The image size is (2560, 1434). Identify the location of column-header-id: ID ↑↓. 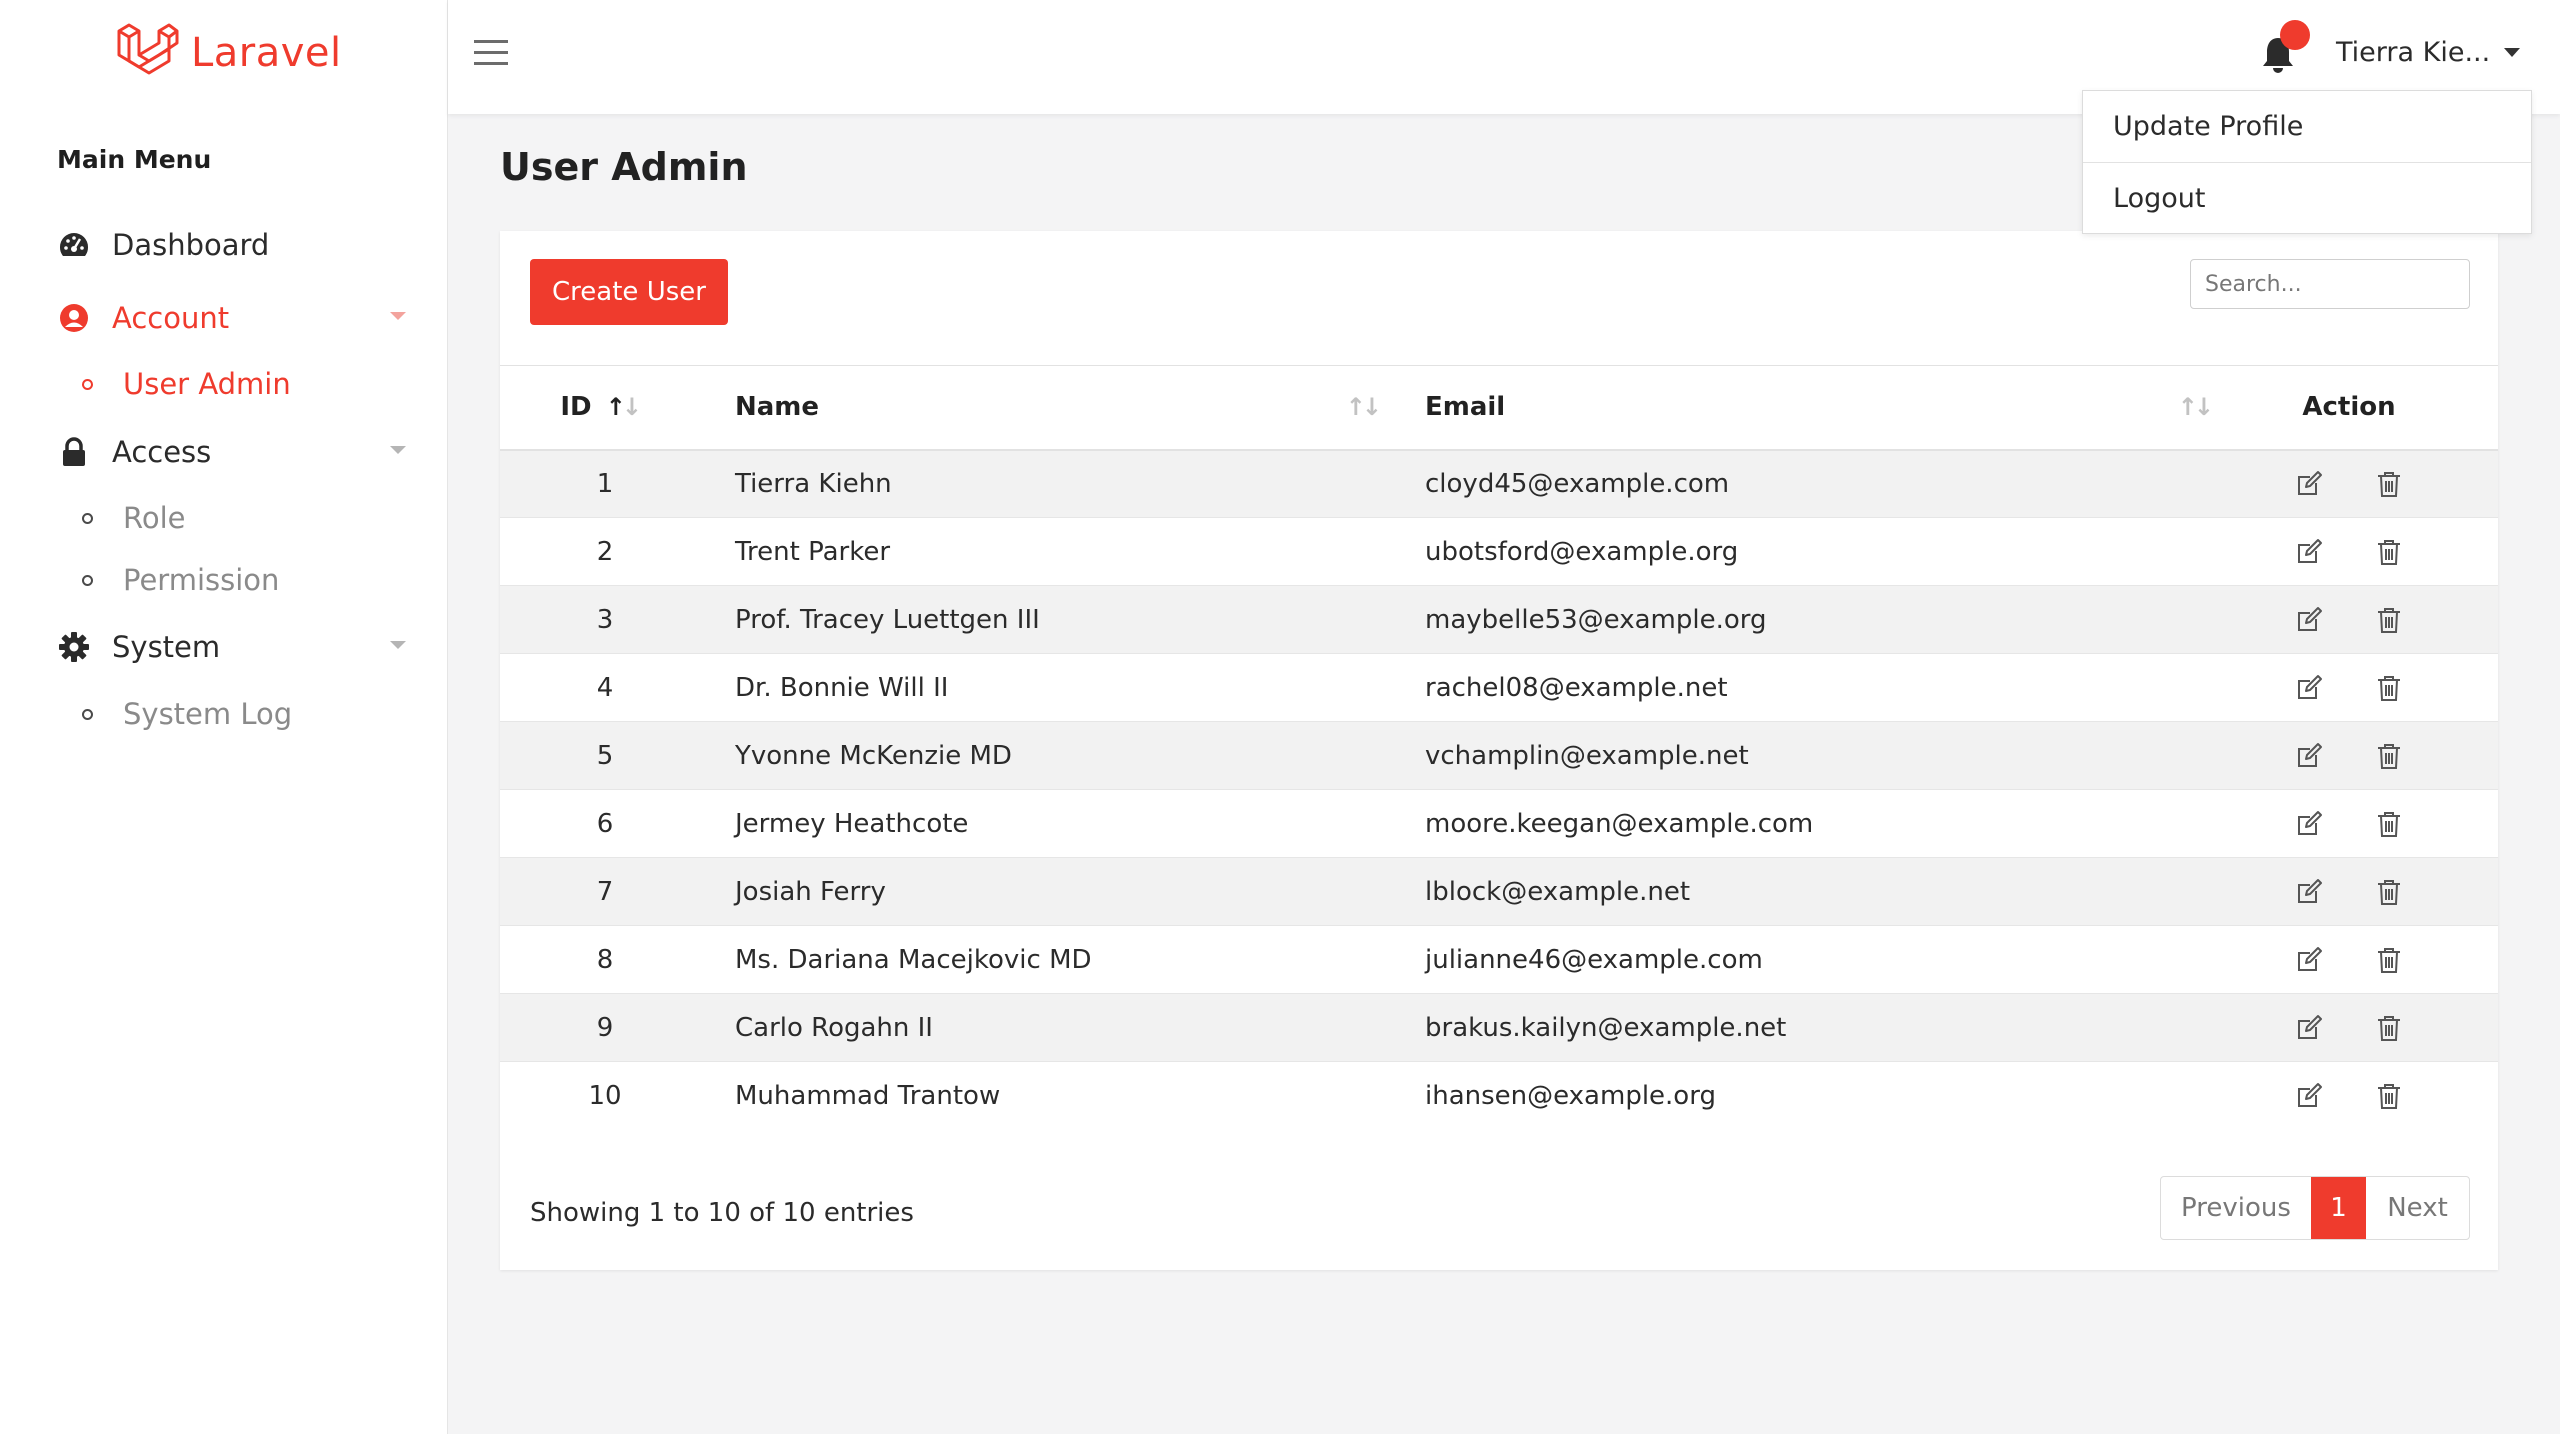
(605, 408).